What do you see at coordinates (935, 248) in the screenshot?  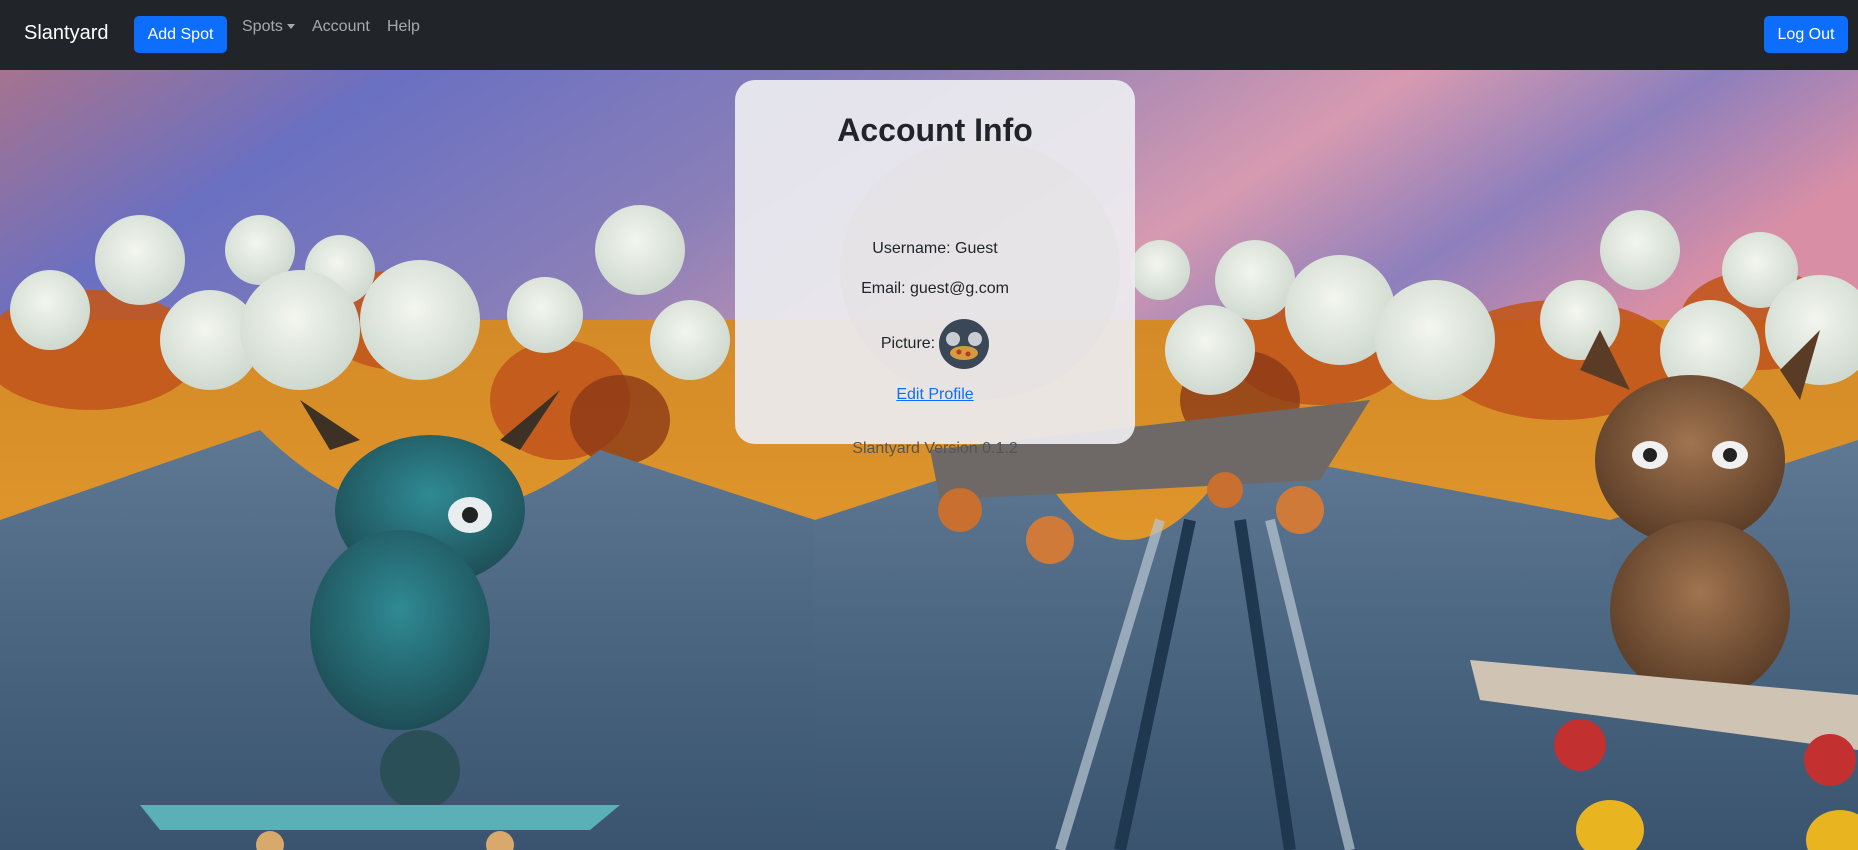 I see `username-text: Username: Guest` at bounding box center [935, 248].